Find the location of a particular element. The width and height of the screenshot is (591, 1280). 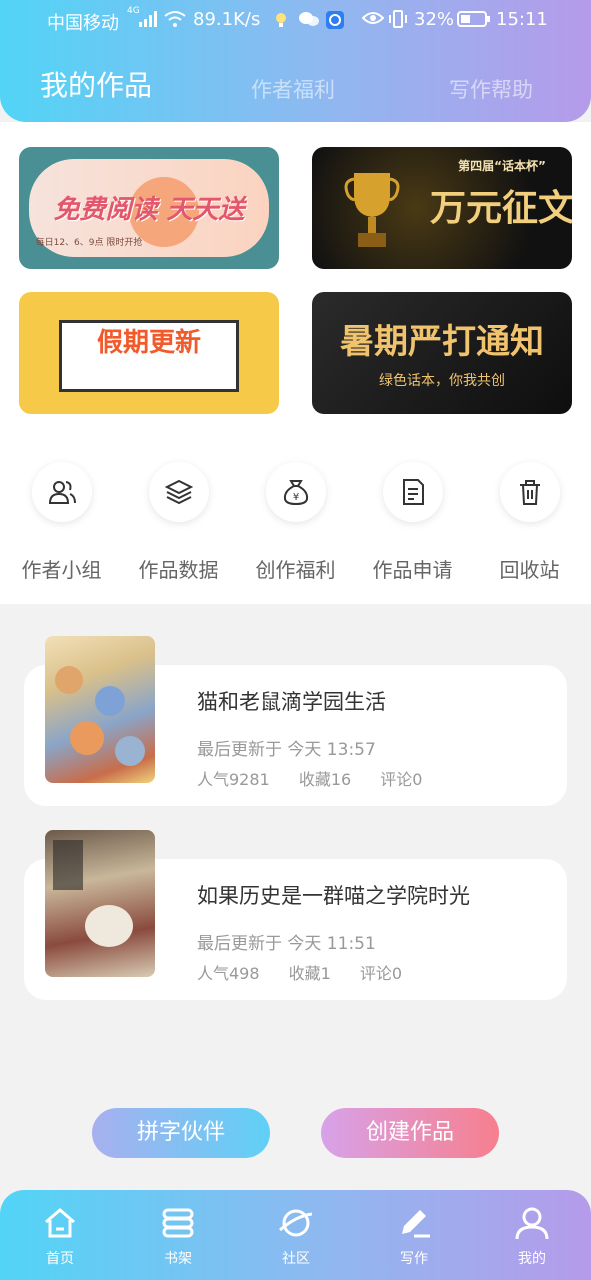

trash-icon is located at coordinates (529, 492).